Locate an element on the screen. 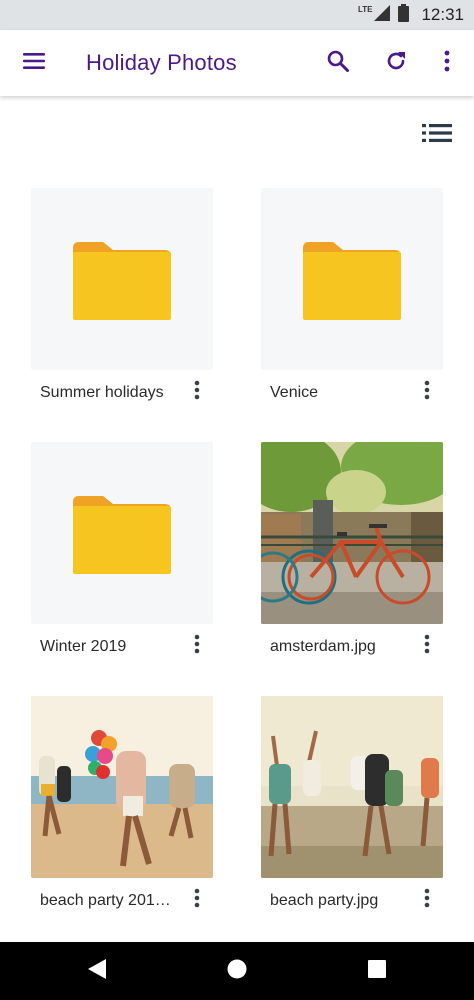  refresh-button is located at coordinates (396, 63).